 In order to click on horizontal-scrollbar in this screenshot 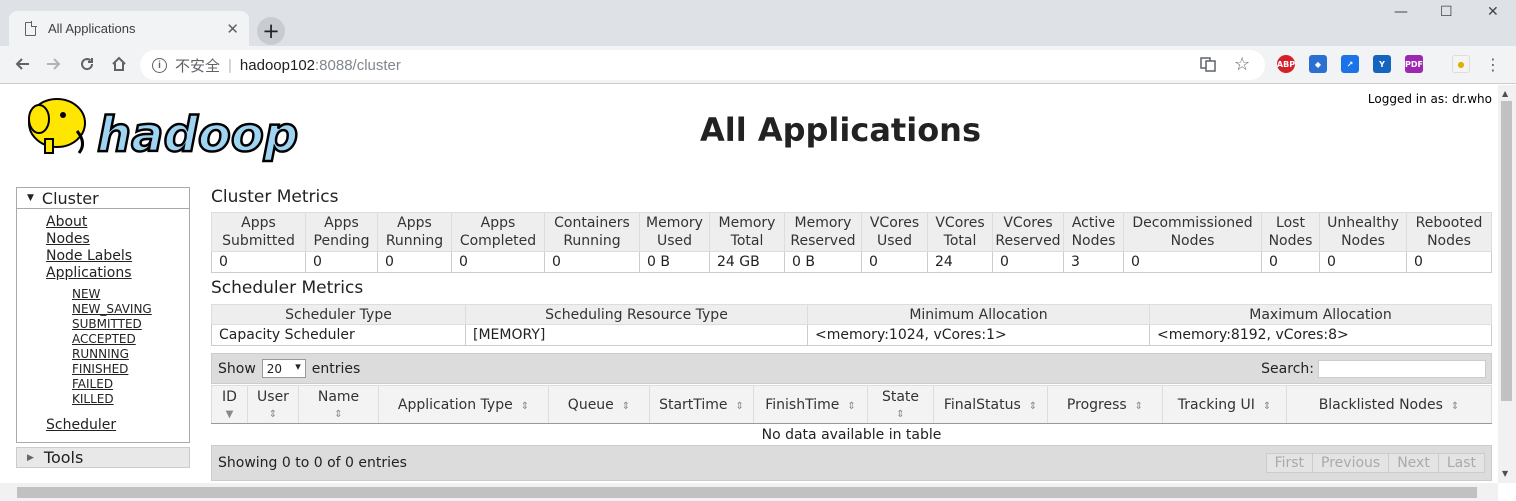, I will do `click(749, 492)`.